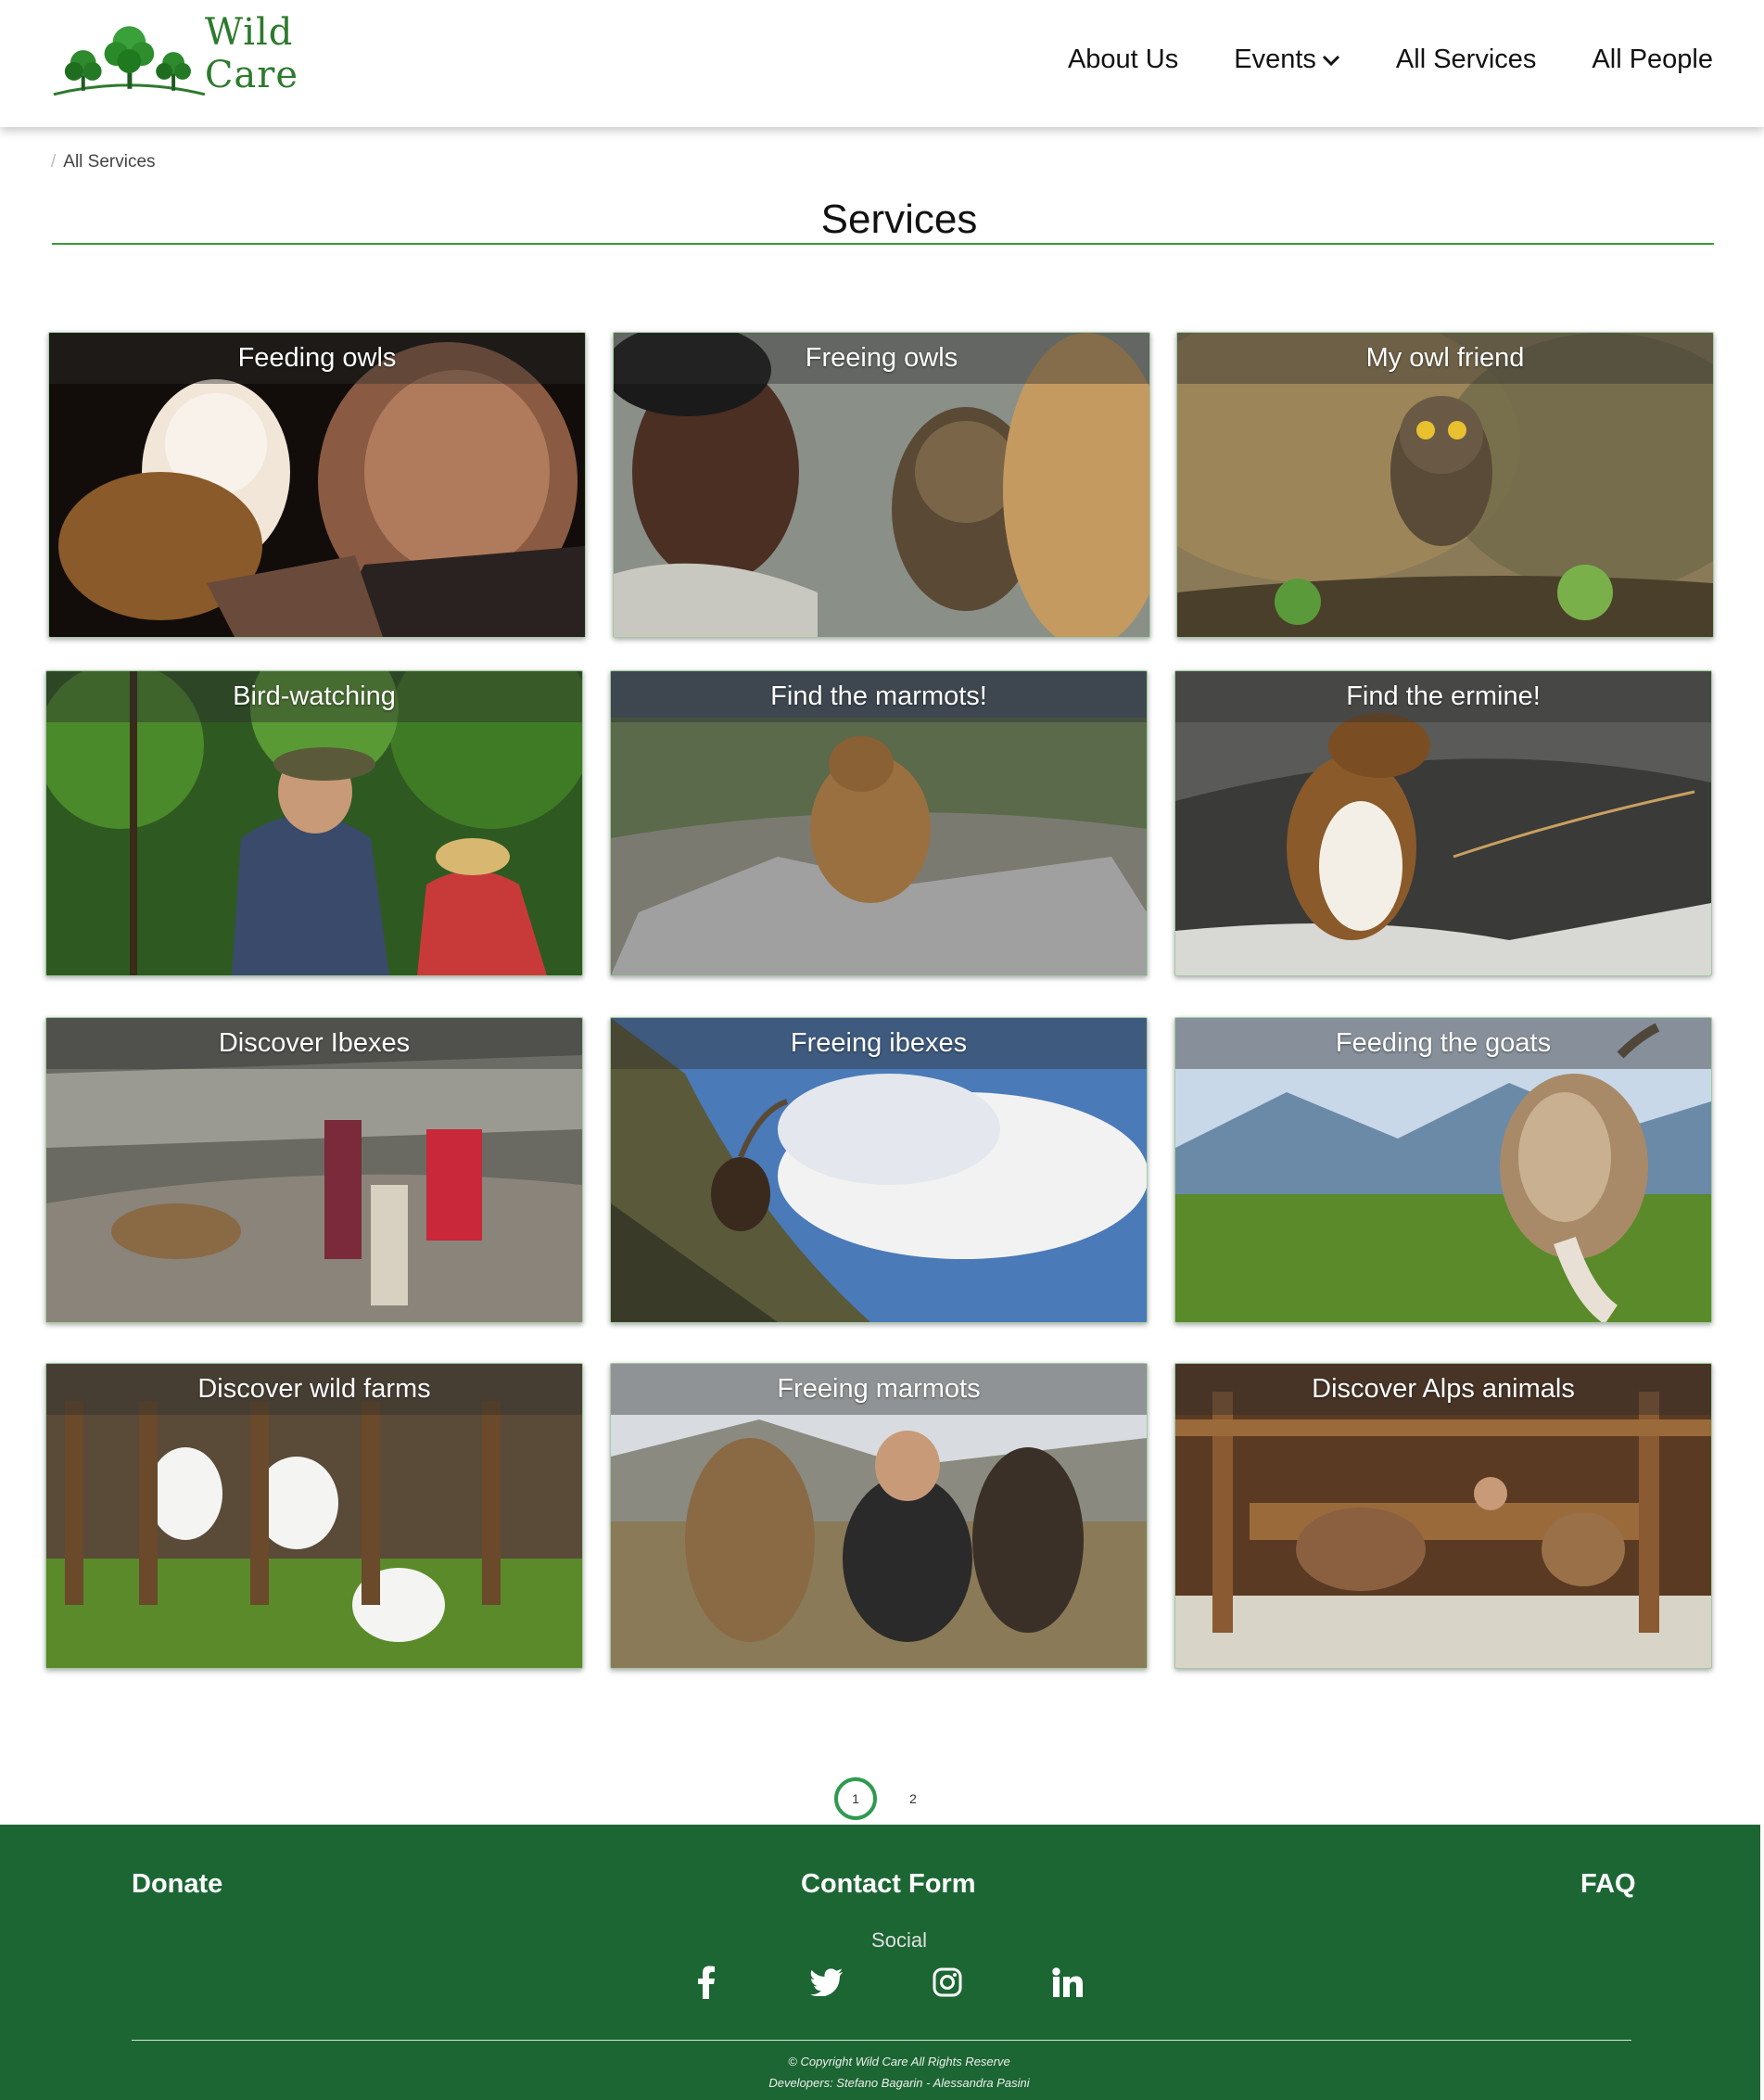 The width and height of the screenshot is (1764, 2100). I want to click on service-card-title: Bird-watching, so click(314, 696).